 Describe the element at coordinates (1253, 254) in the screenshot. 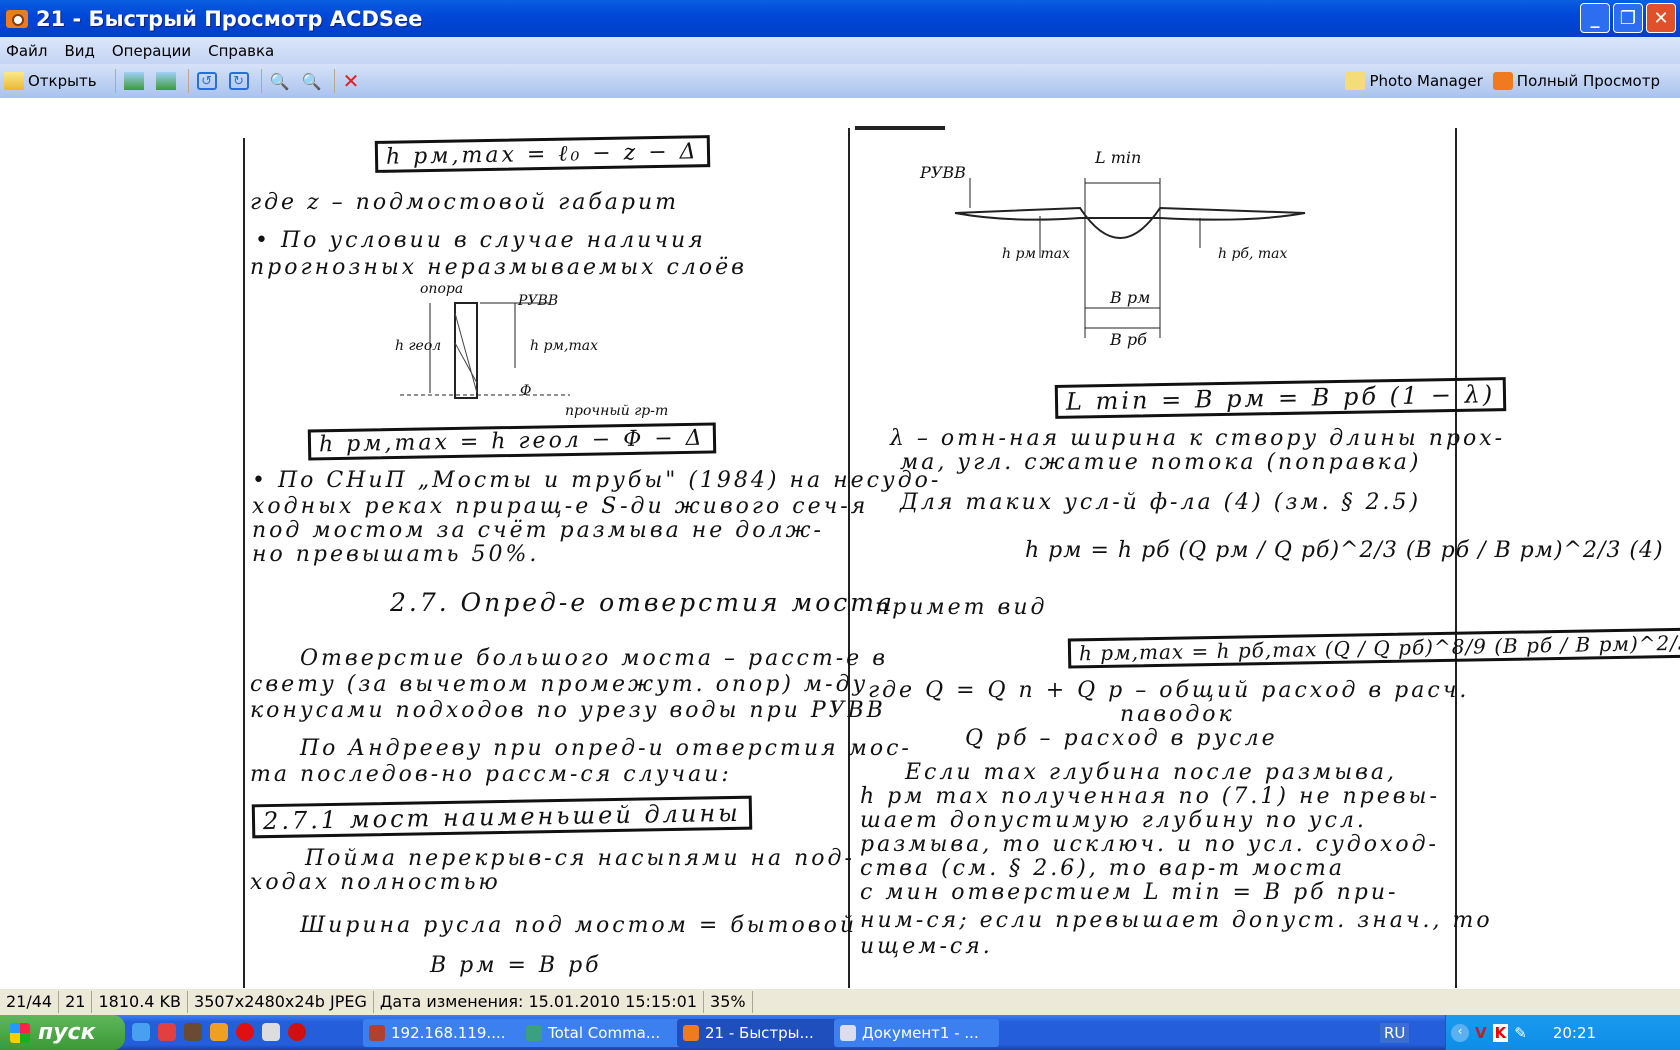

I see `handwritten-label: h рб, max` at that location.